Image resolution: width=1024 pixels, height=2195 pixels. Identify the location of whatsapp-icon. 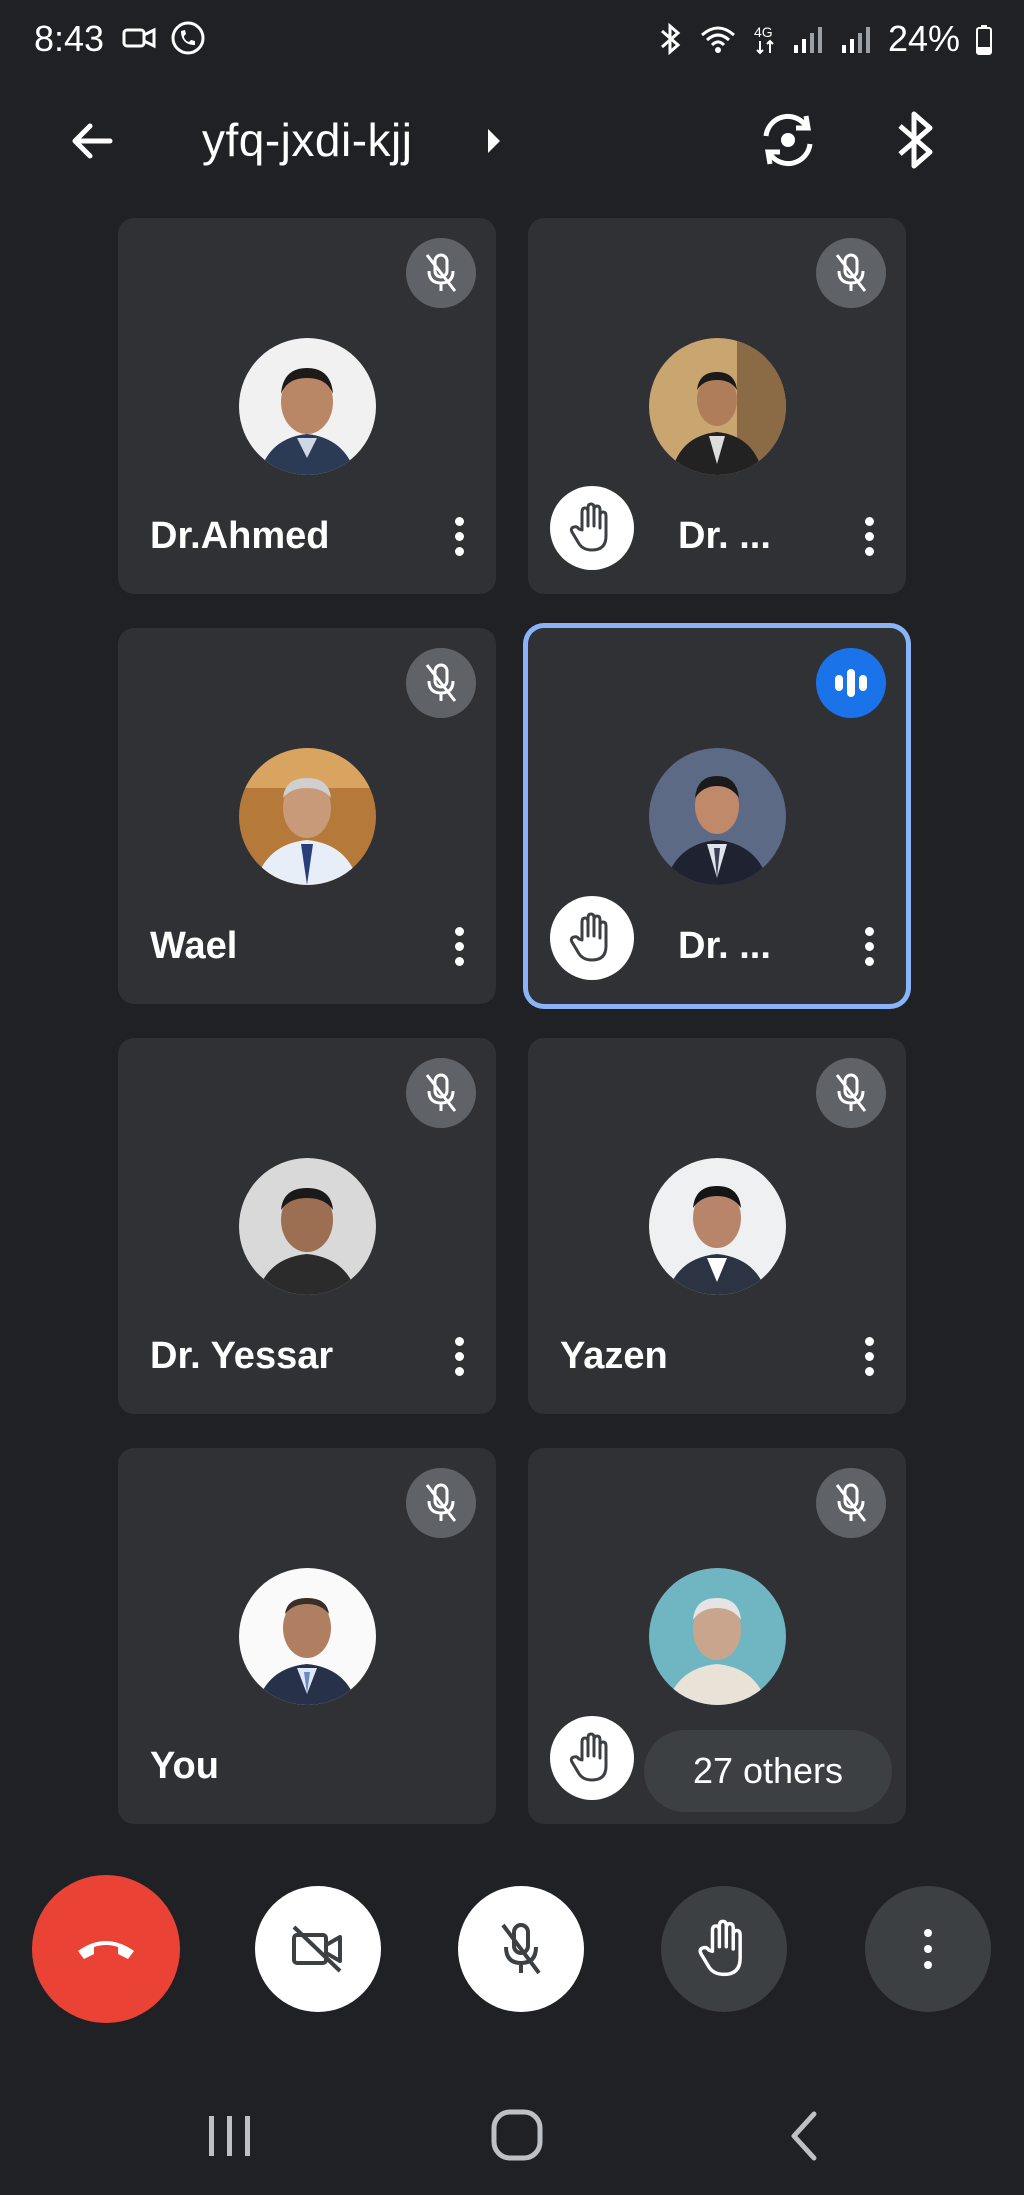
(188, 38).